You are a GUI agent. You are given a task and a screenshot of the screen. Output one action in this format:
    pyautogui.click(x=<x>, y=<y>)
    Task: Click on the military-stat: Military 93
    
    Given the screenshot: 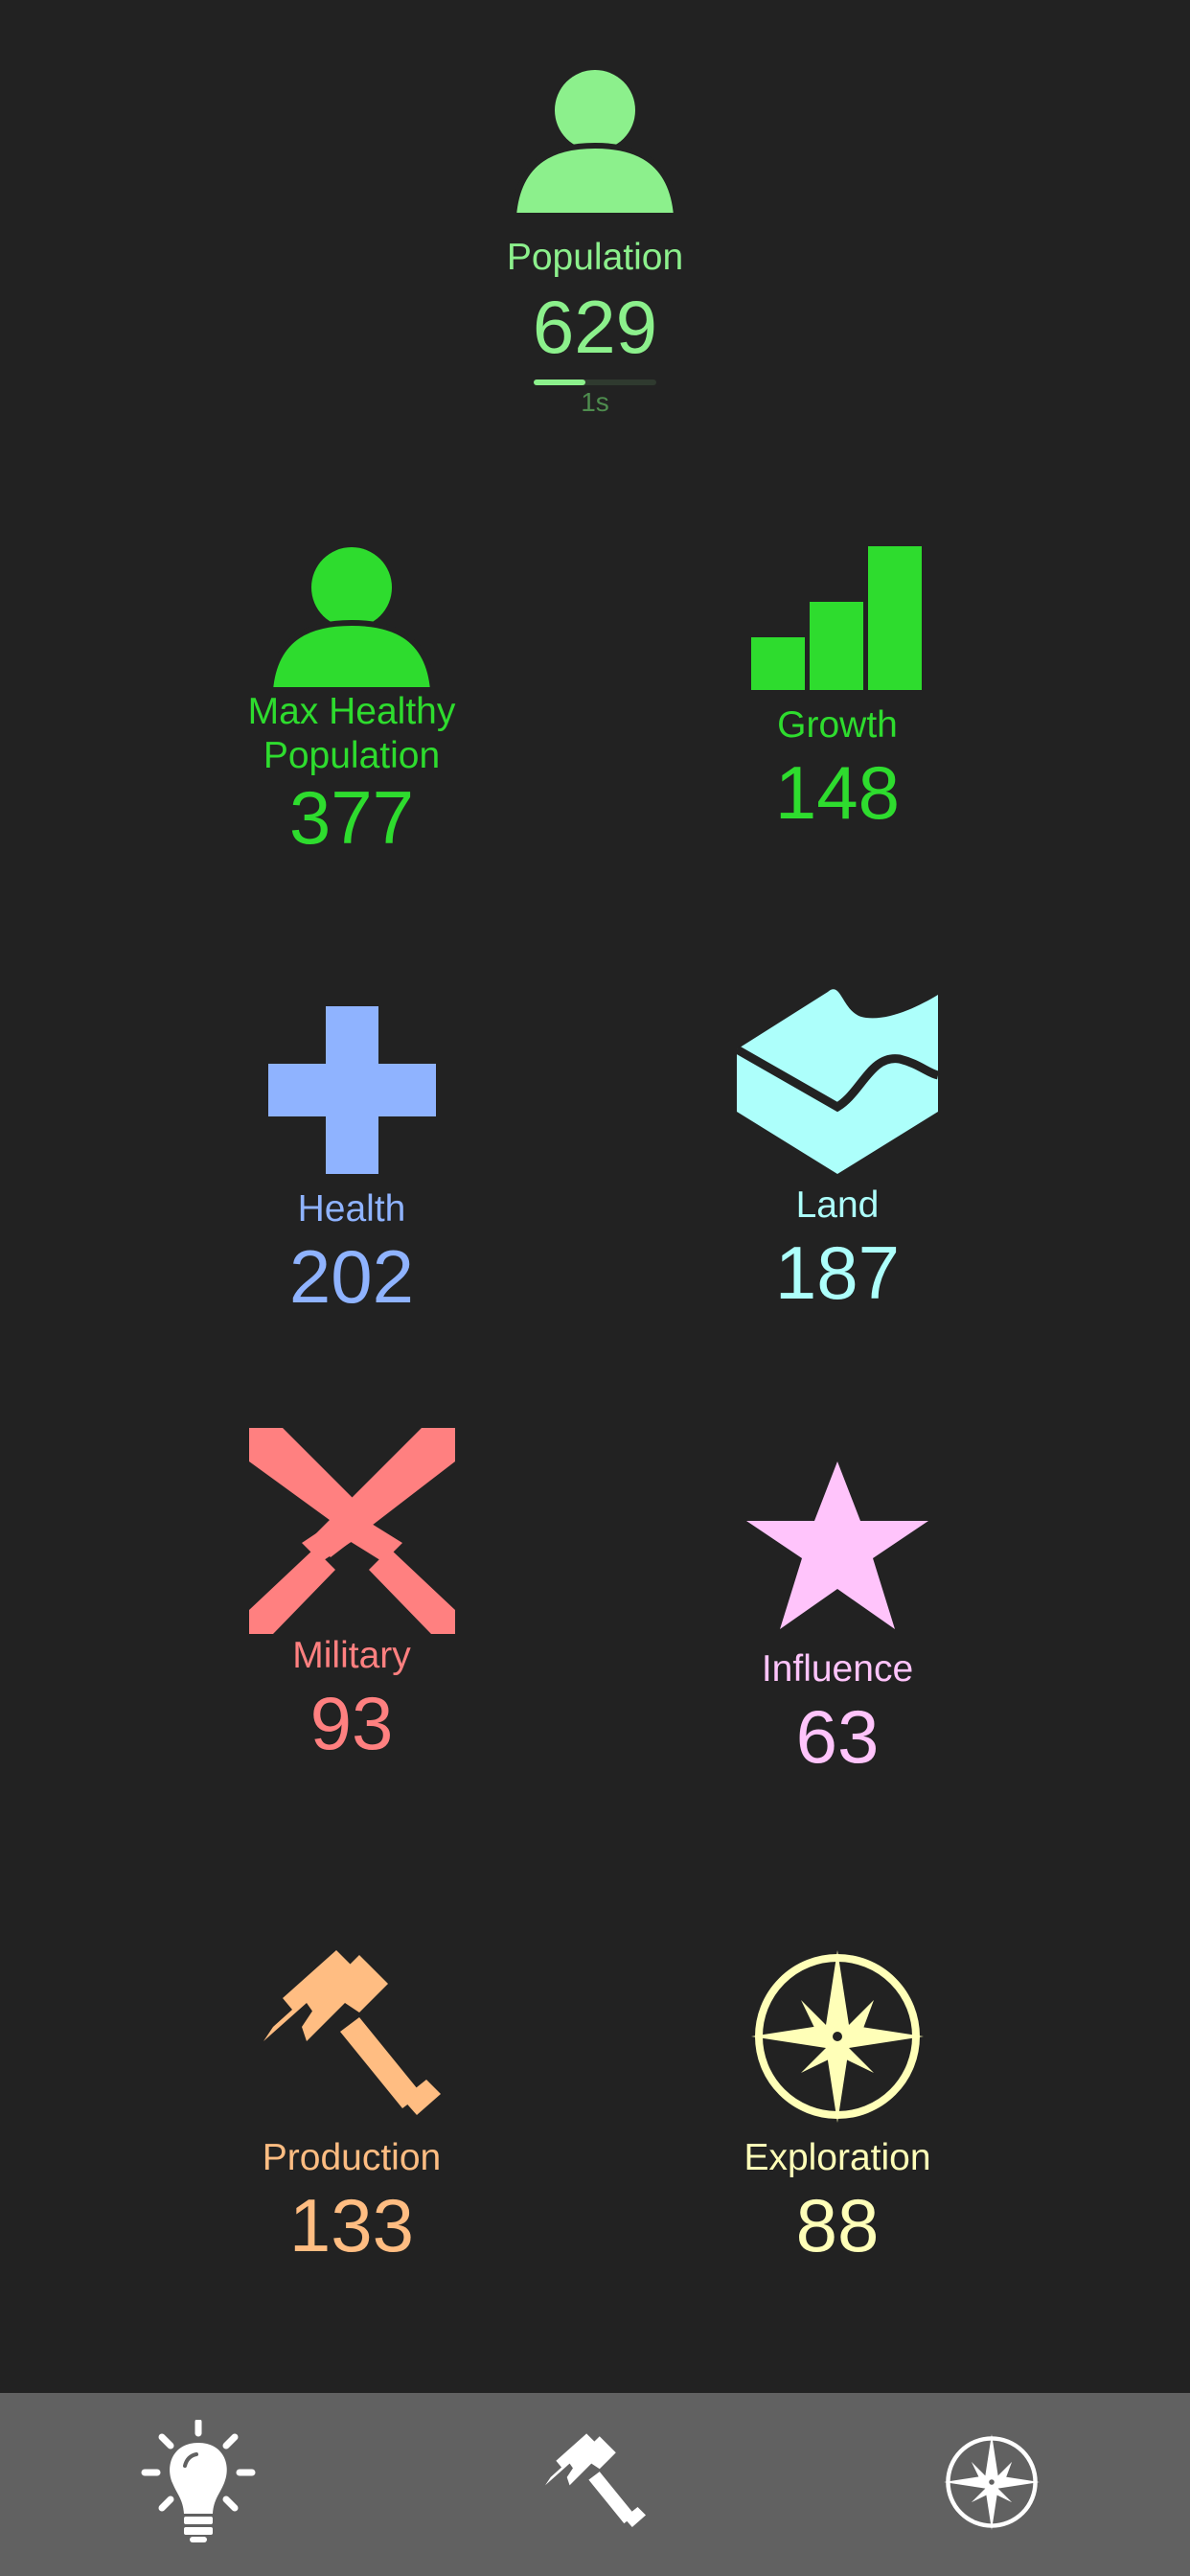 What is the action you would take?
    pyautogui.click(x=351, y=1596)
    